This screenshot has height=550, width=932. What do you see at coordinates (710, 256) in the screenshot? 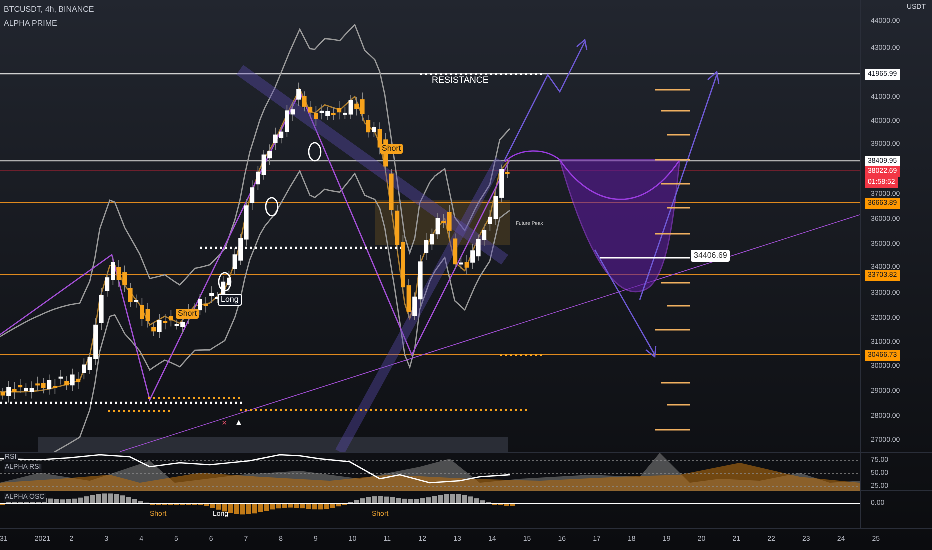
I see `chart-label: 34406.69` at bounding box center [710, 256].